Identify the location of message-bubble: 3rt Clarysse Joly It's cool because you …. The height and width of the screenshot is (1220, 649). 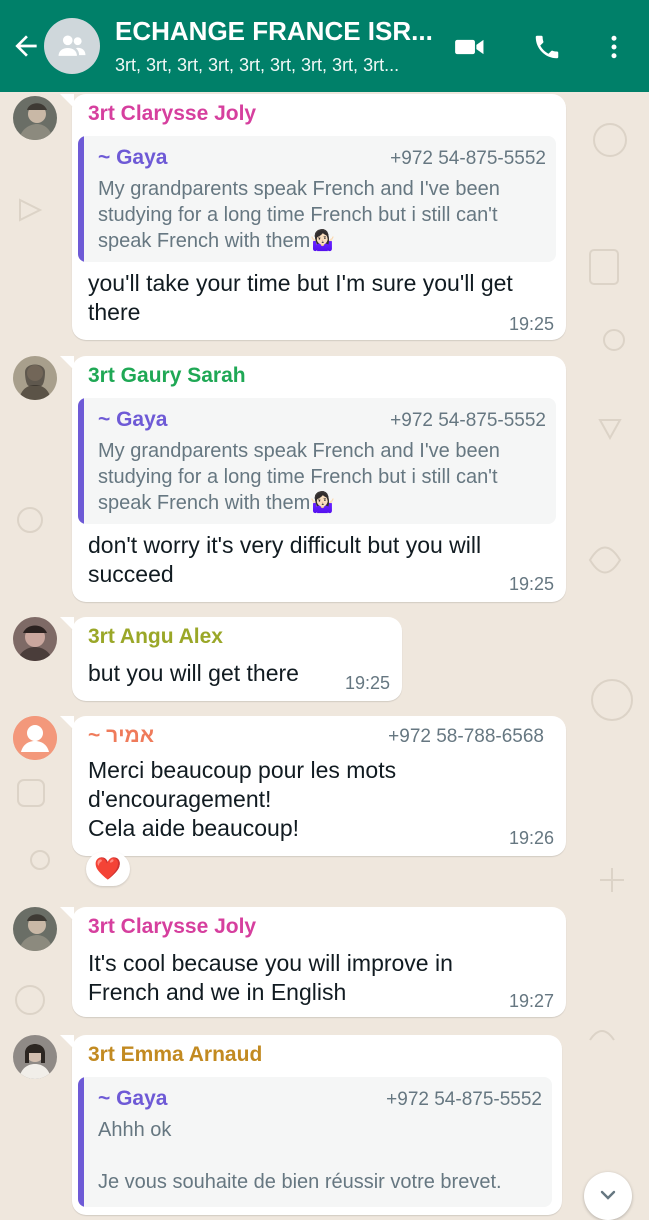
(313, 962).